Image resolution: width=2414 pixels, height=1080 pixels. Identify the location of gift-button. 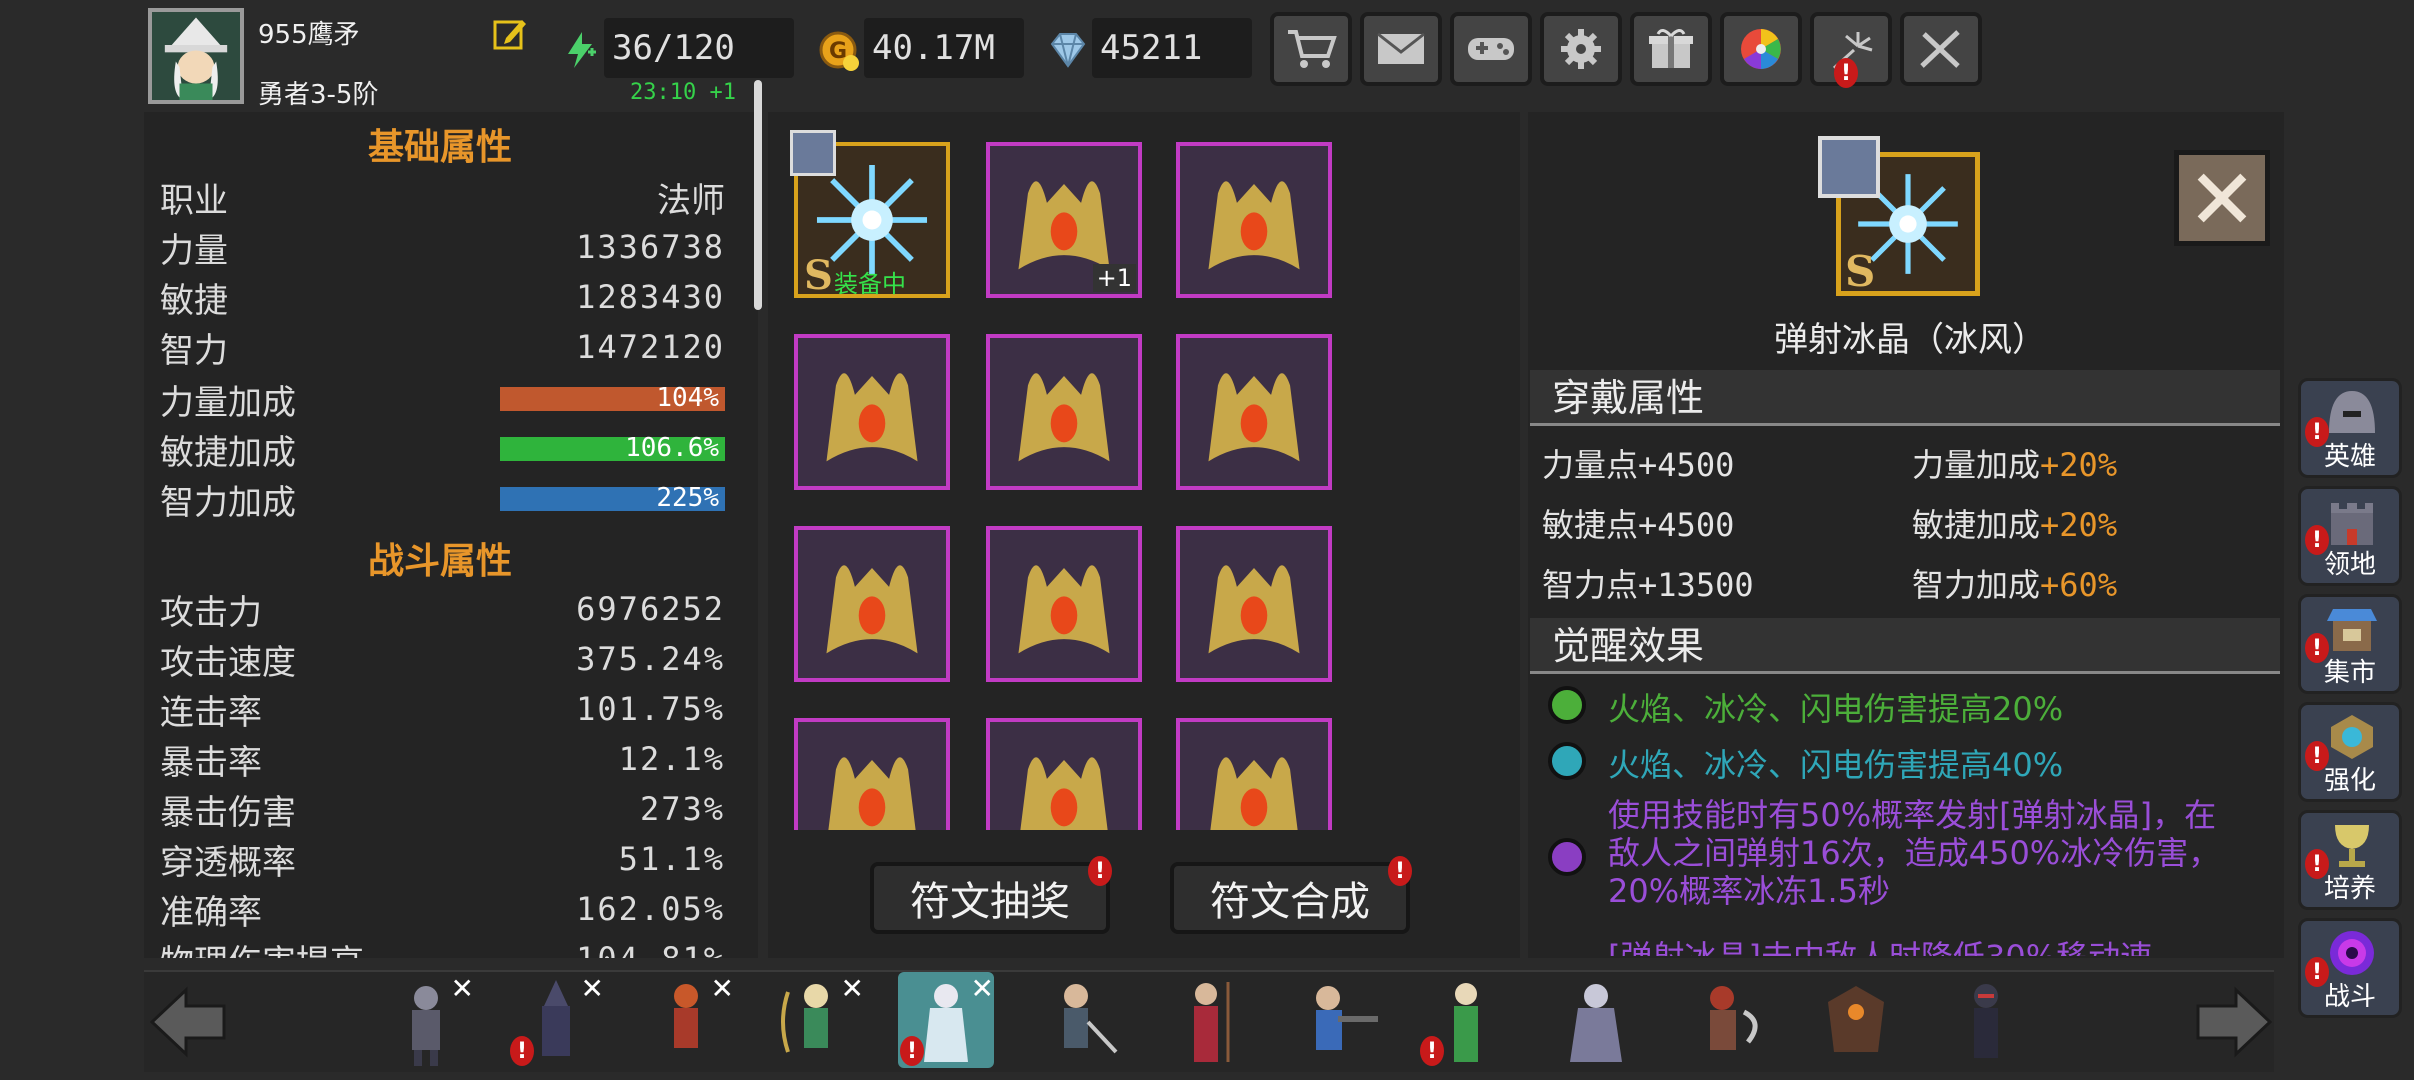
(1671, 49).